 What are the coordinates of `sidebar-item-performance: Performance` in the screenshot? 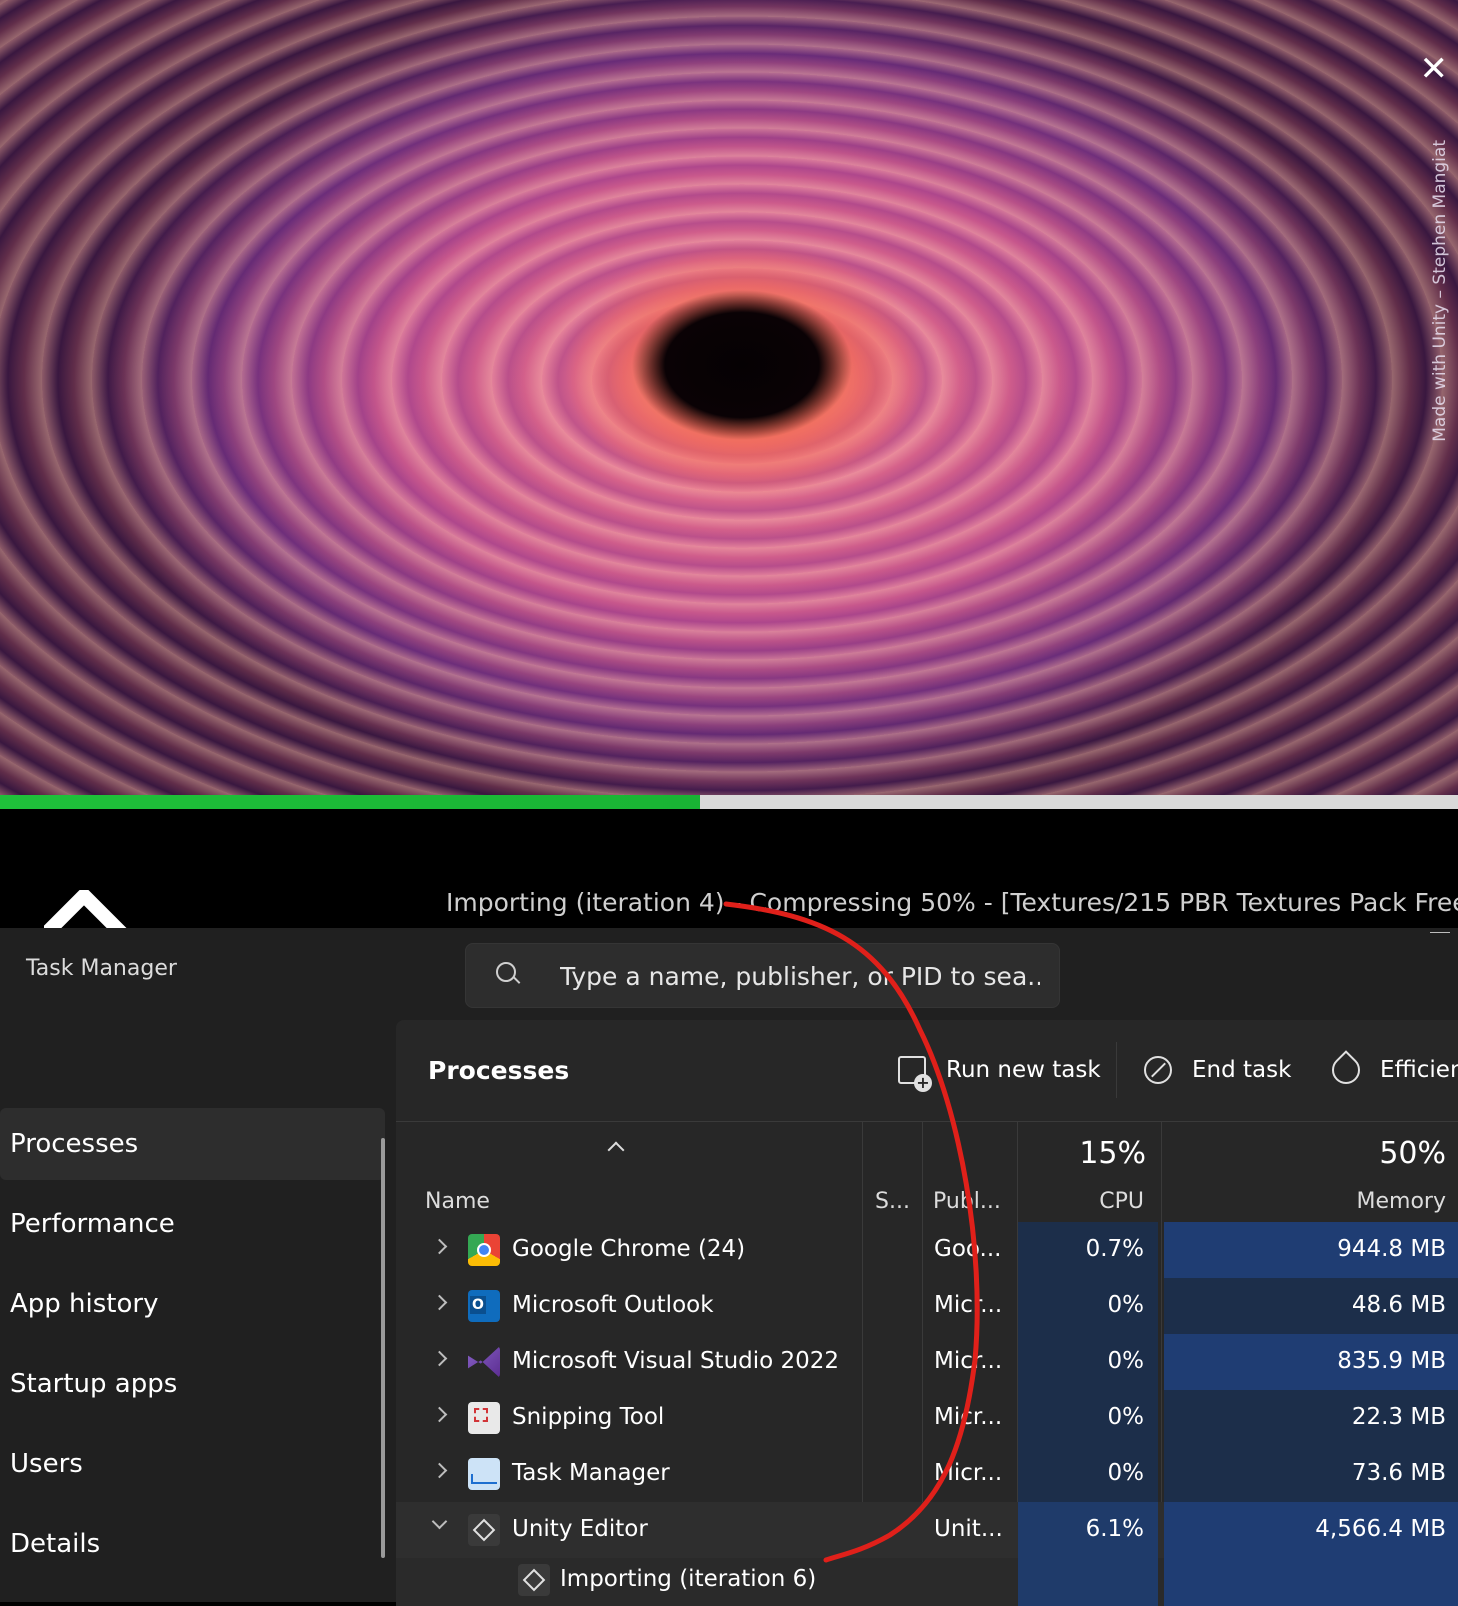 It's located at (194, 1224).